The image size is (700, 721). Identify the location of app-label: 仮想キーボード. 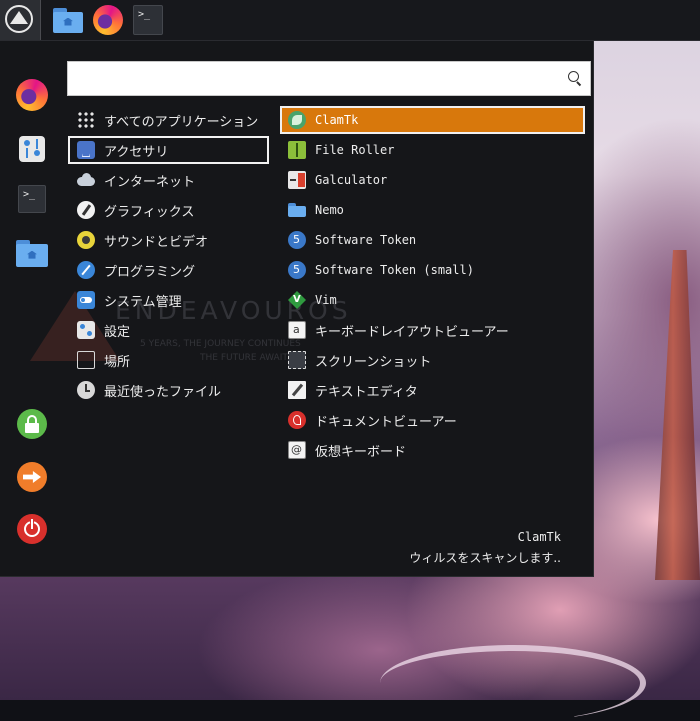
(361, 452).